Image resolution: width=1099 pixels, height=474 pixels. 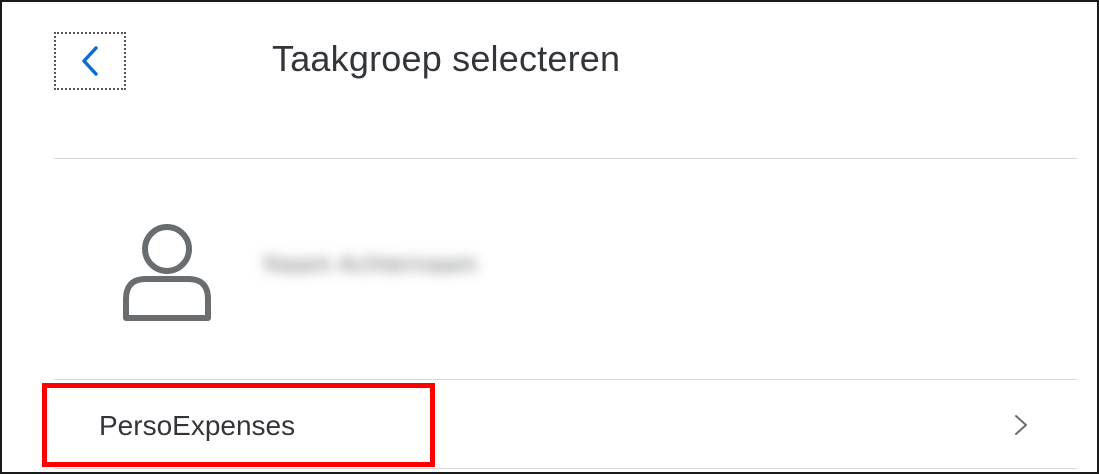 I want to click on back-button, so click(x=90, y=61).